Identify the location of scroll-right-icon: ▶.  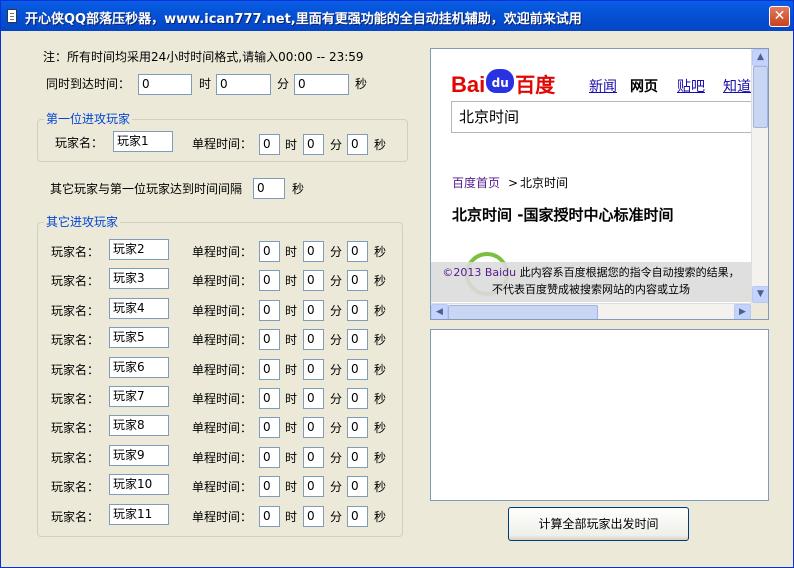
(742, 311).